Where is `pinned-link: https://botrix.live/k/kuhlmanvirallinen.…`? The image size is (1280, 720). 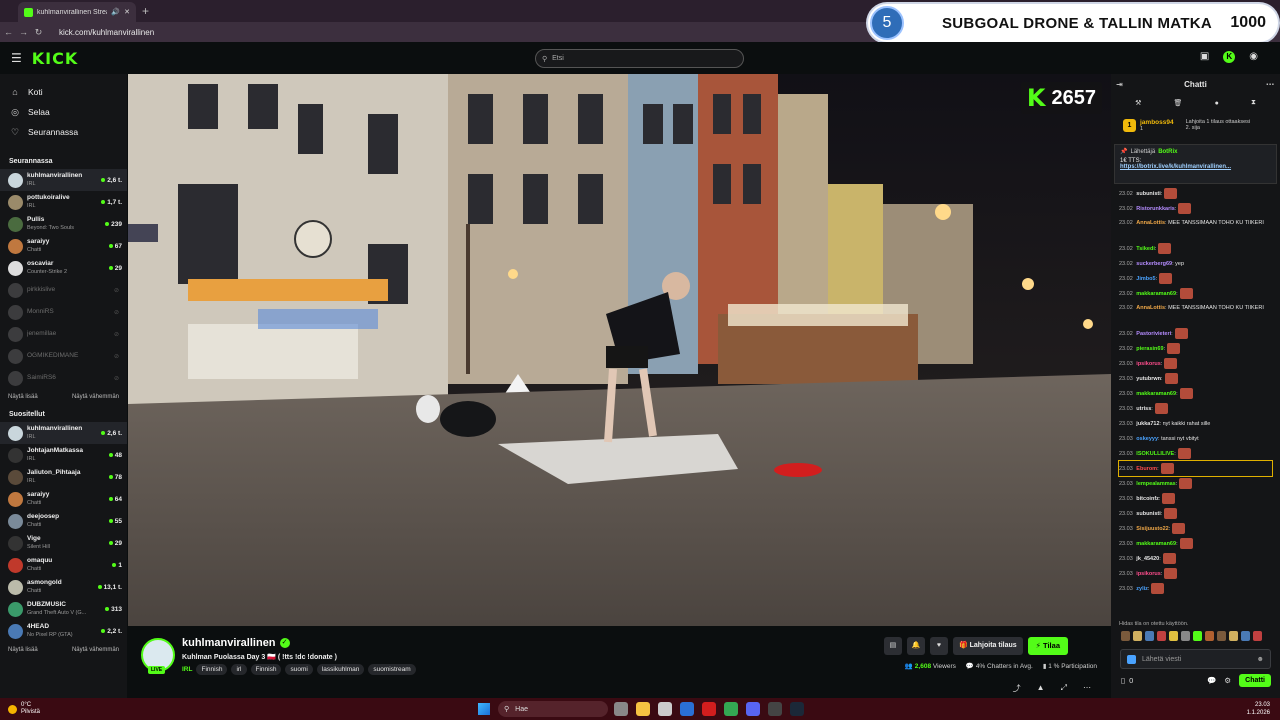
pinned-link: https://botrix.live/k/kuhlmanvirallinen.… is located at coordinates (1195, 167).